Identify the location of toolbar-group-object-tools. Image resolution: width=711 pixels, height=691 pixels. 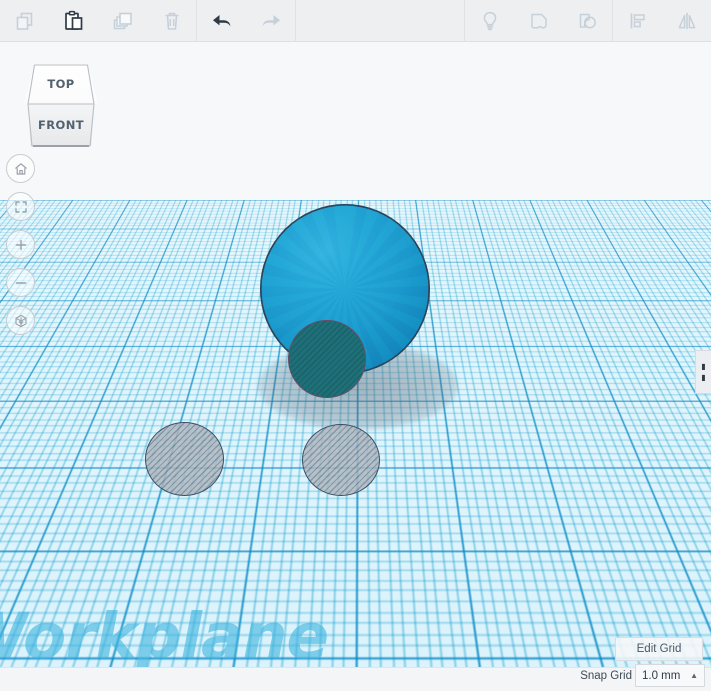
(538, 20).